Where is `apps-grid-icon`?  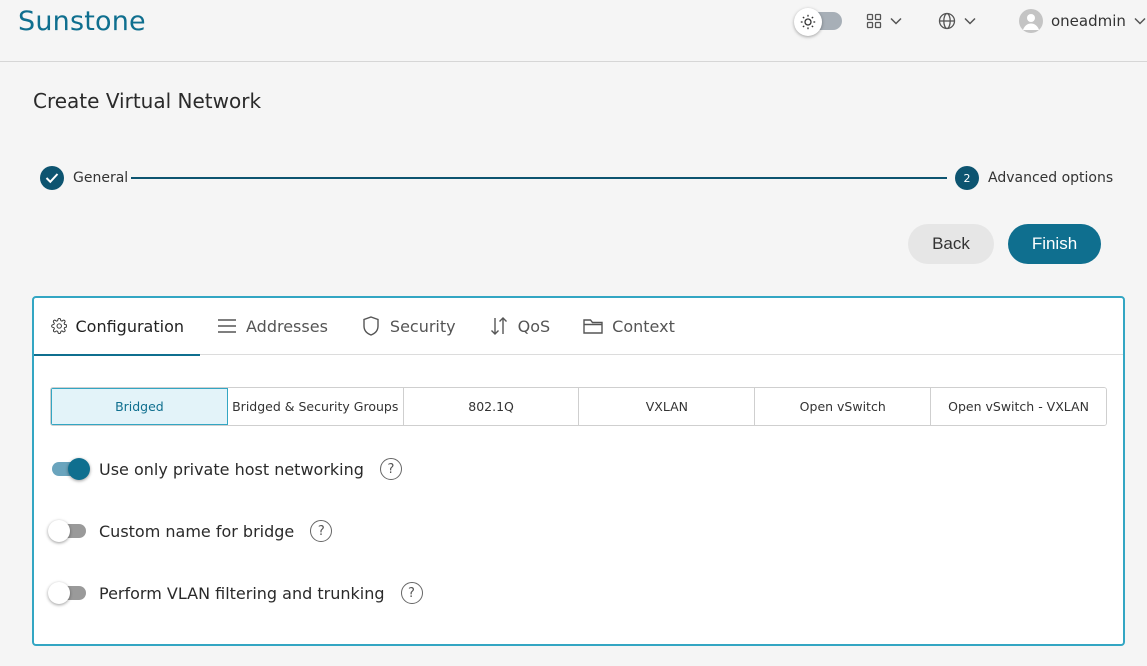 apps-grid-icon is located at coordinates (874, 21).